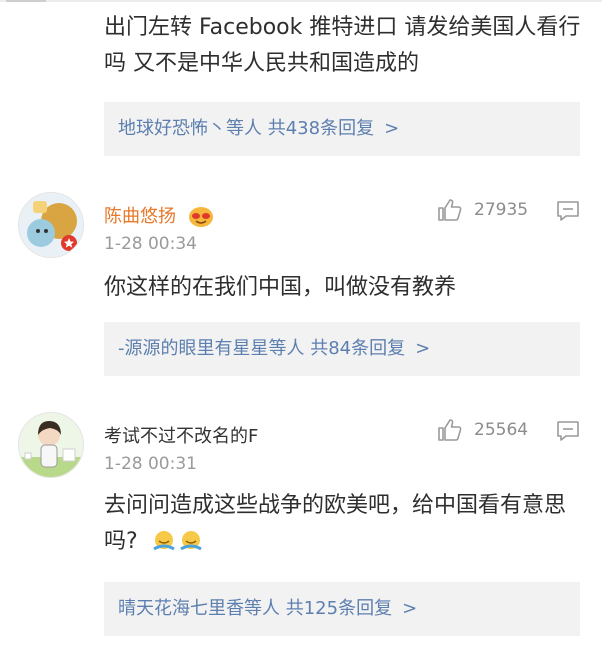 Image resolution: width=602 pixels, height=656 pixels. What do you see at coordinates (140, 216) in the screenshot?
I see `username-text: 陈曲悠扬` at bounding box center [140, 216].